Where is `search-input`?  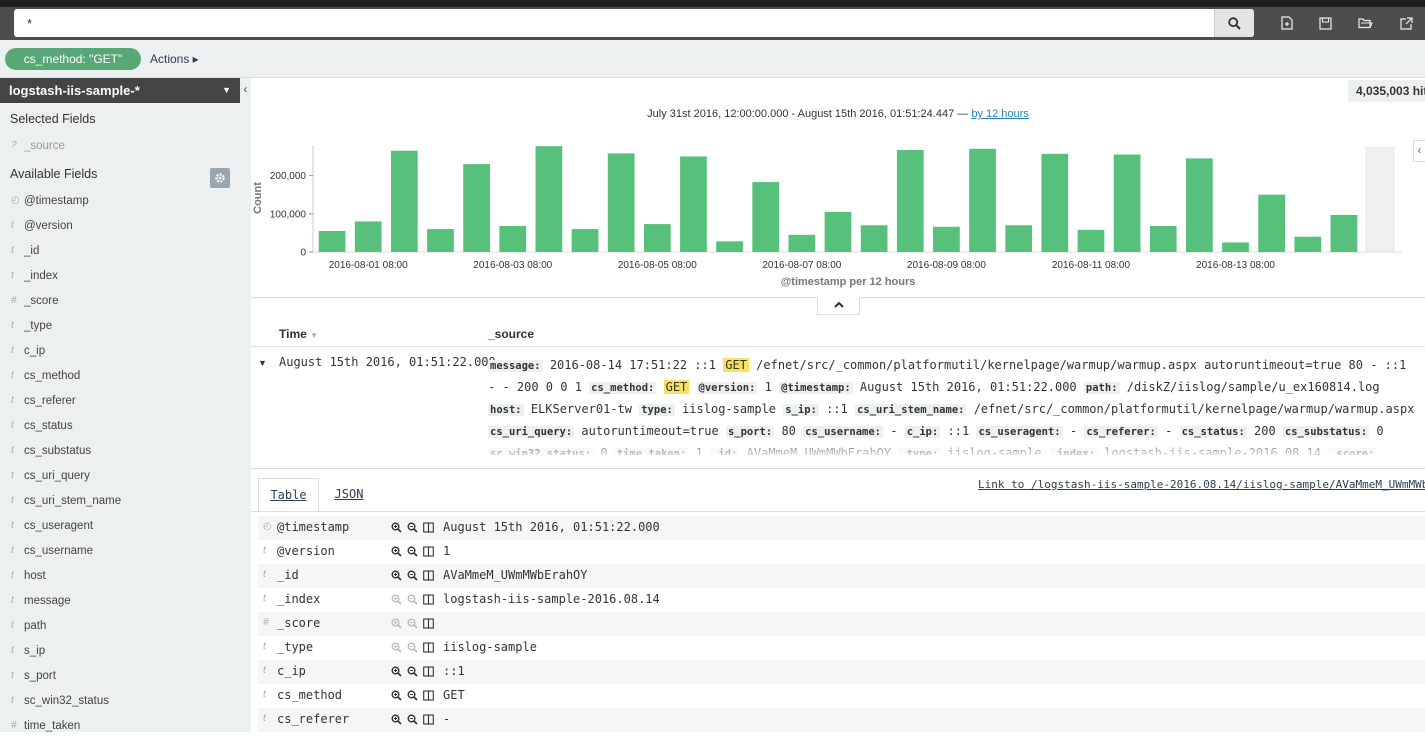 search-input is located at coordinates (614, 23).